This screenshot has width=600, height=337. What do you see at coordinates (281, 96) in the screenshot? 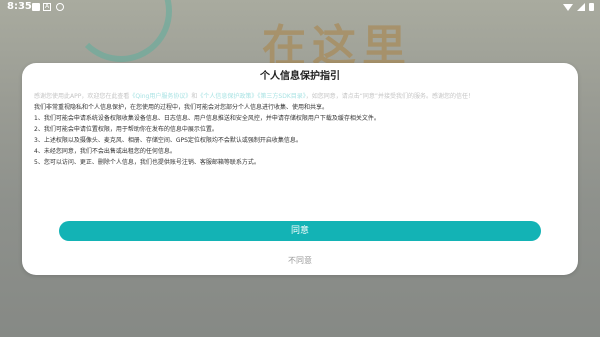
I see `sdk-list-link: 《第三方SDK目录》` at bounding box center [281, 96].